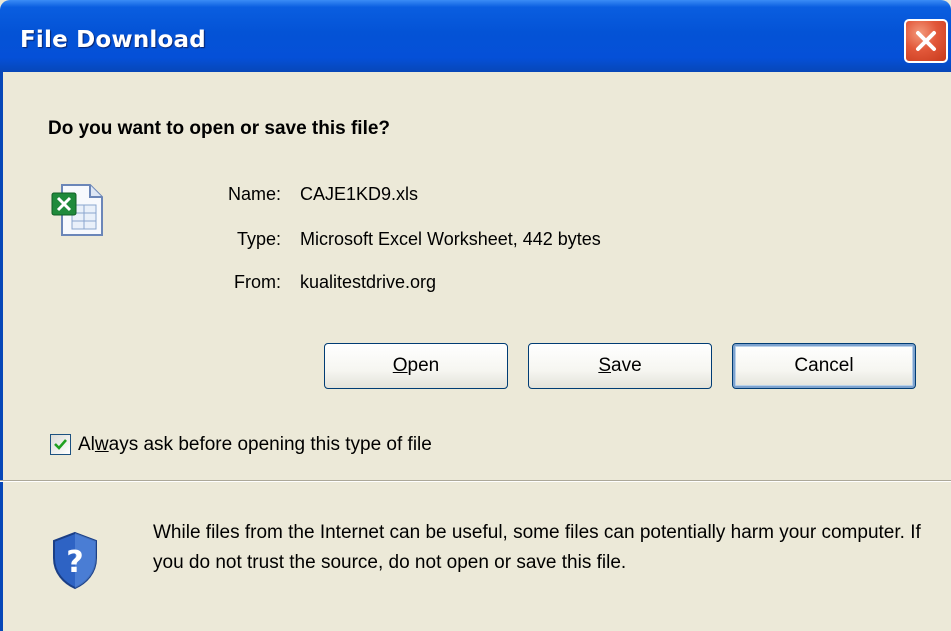 This screenshot has width=951, height=631. I want to click on always-ask-prefix: Al, so click(86, 444).